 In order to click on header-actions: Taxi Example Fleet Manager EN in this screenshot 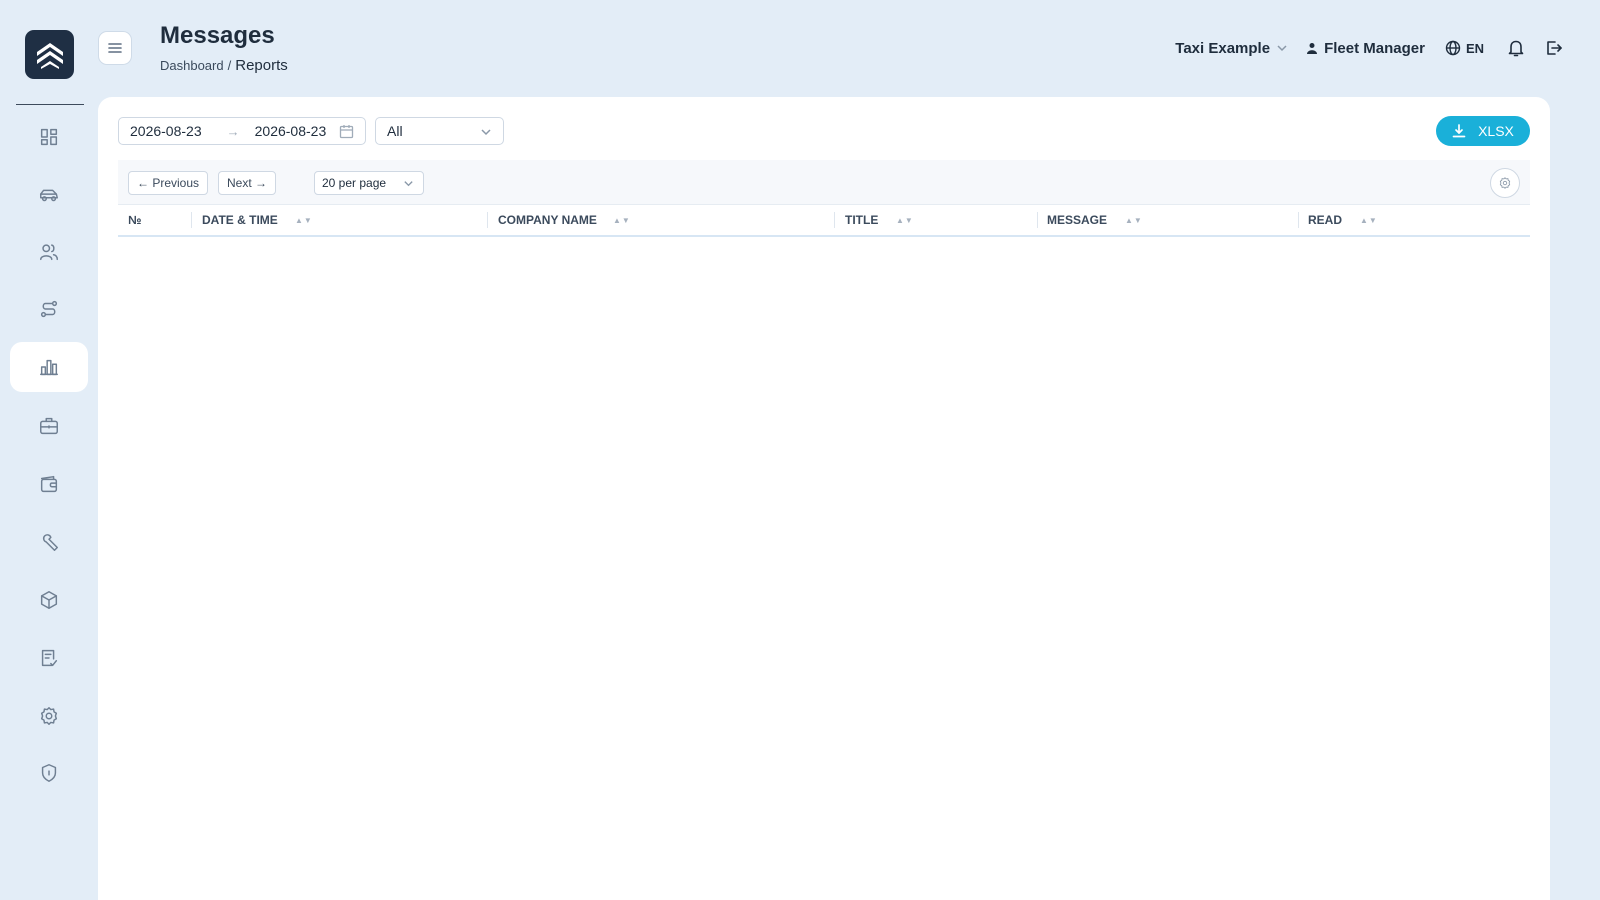, I will do `click(1369, 48)`.